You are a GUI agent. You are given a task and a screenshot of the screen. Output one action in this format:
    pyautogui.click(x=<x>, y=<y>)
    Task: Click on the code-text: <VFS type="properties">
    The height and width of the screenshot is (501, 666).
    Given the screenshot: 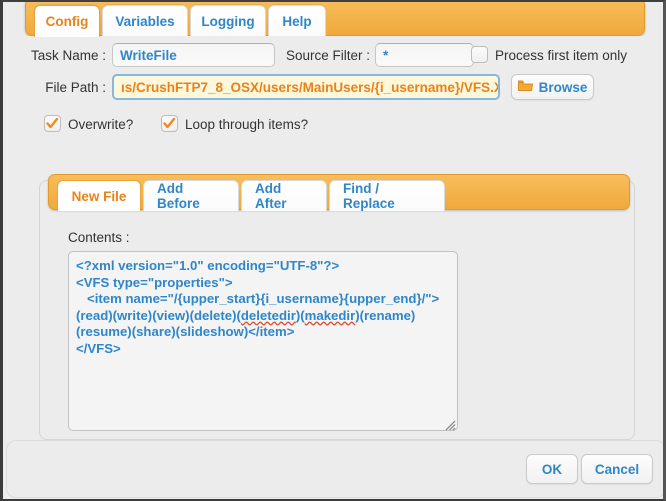 What is the action you would take?
    pyautogui.click(x=154, y=282)
    